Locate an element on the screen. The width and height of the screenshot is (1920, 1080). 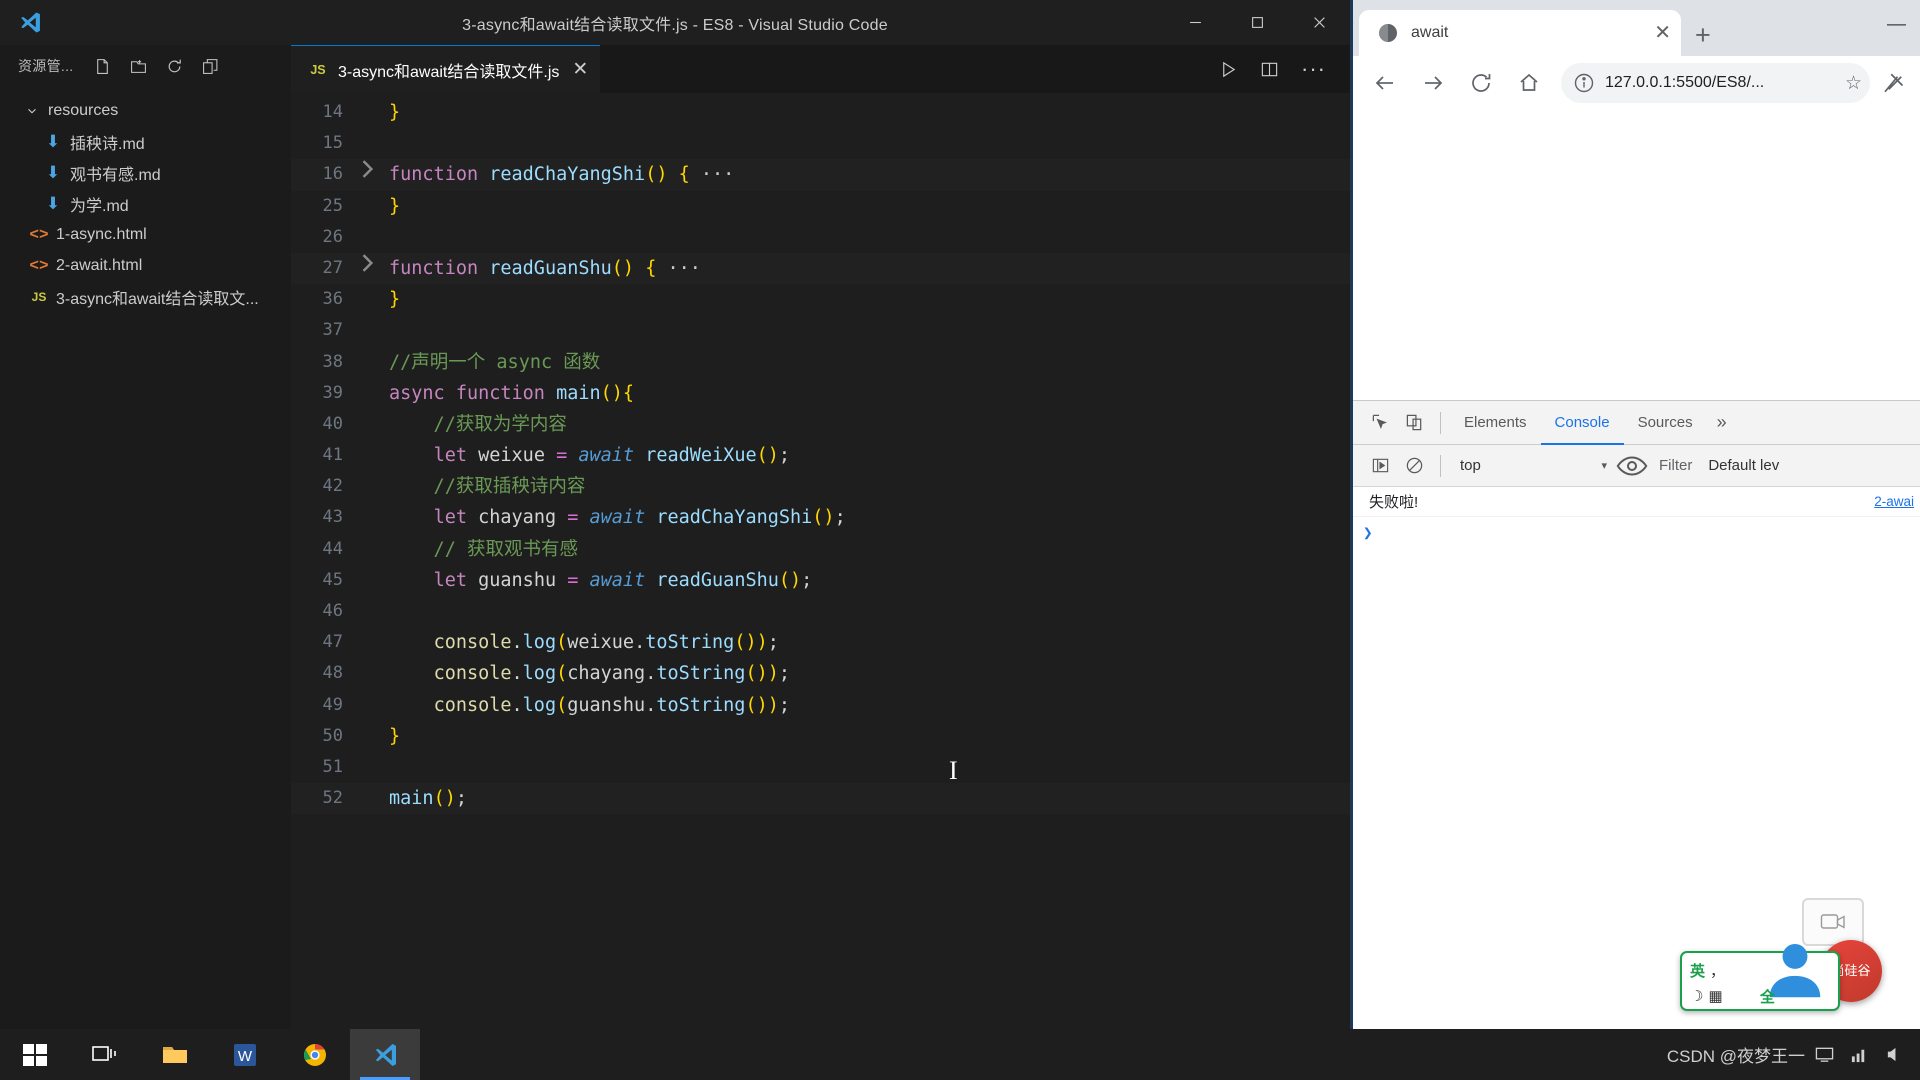
console-sidebar-icon is located at coordinates (1380, 466).